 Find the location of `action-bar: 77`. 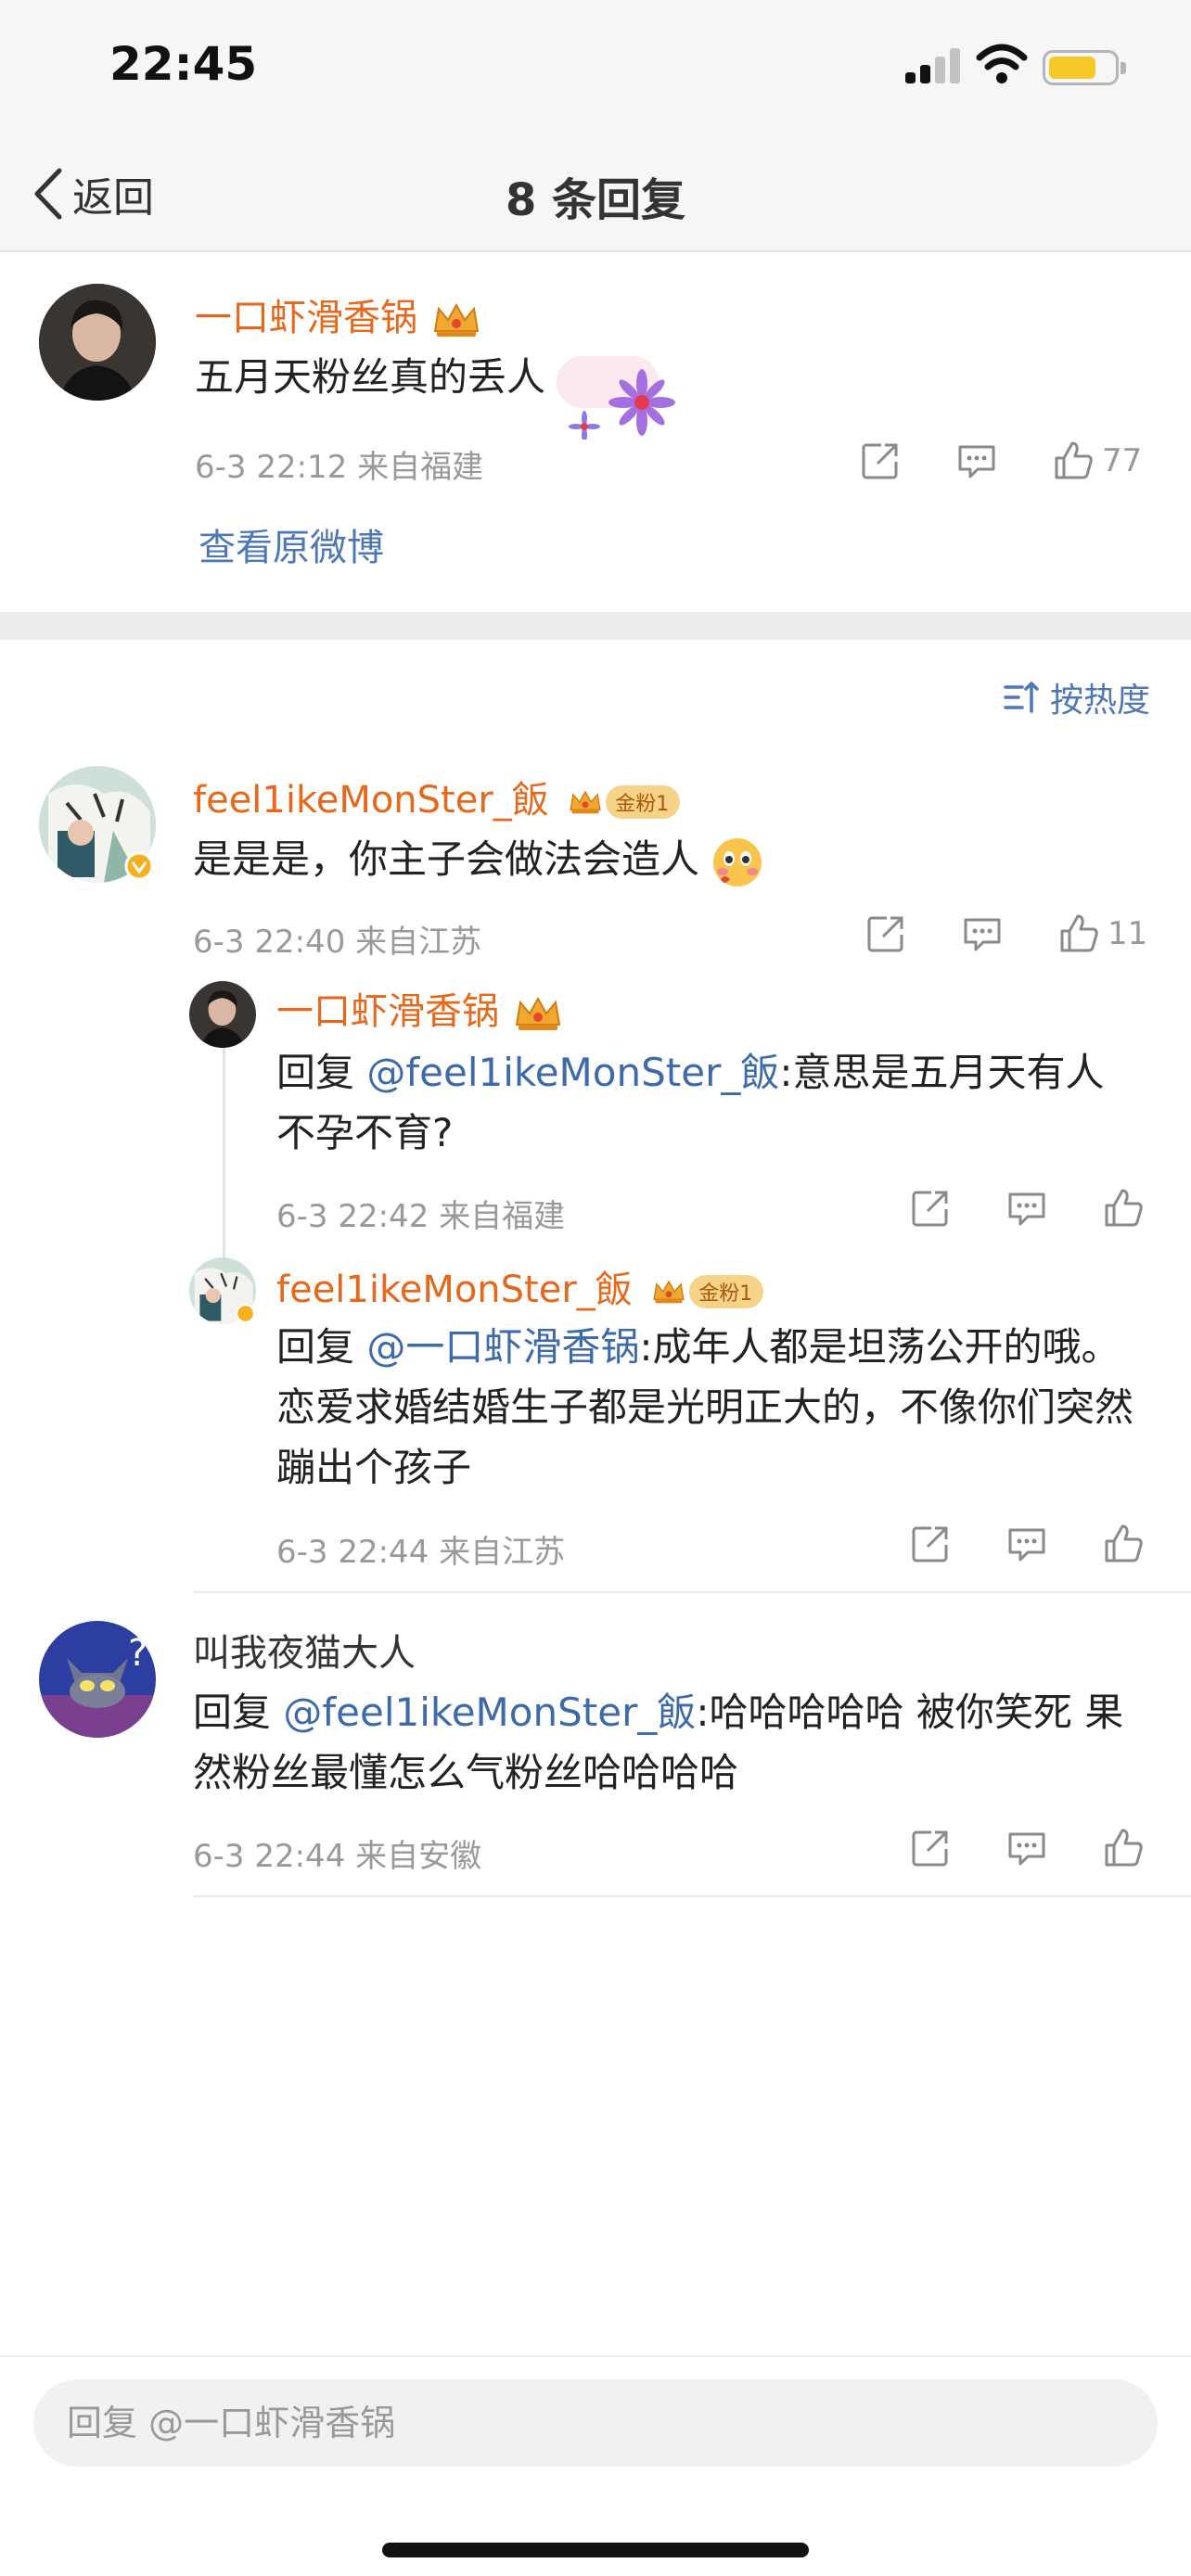

action-bar: 77 is located at coordinates (1000, 461).